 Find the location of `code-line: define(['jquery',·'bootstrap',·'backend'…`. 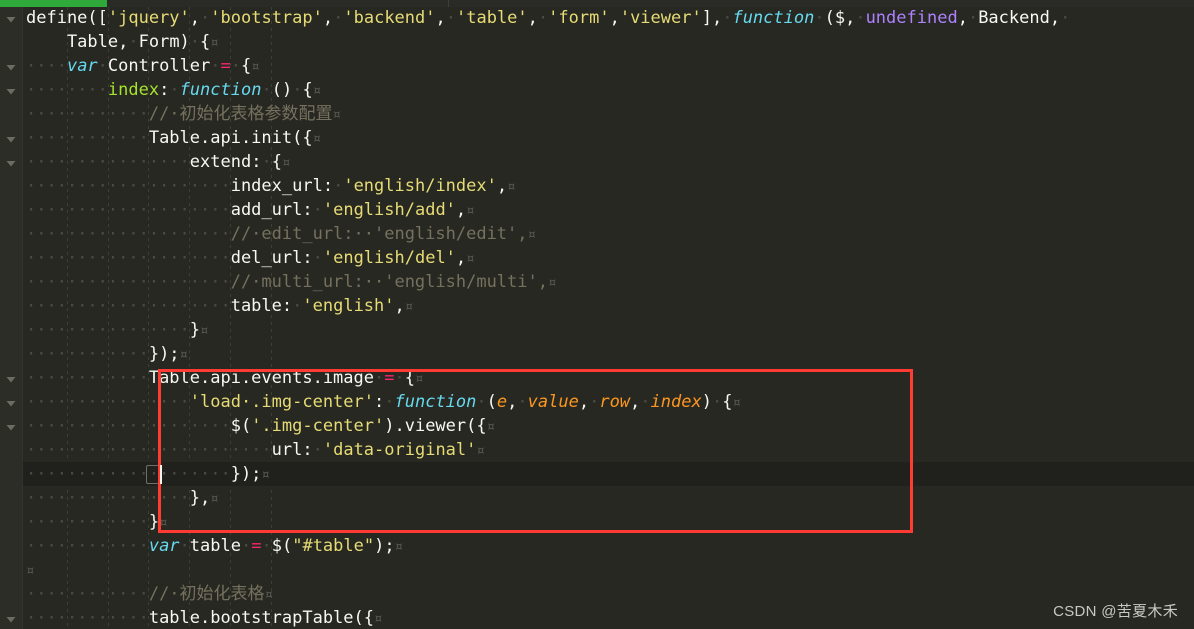

code-line: define(['jquery',·'bootstrap',·'backend'… is located at coordinates (597, 18).